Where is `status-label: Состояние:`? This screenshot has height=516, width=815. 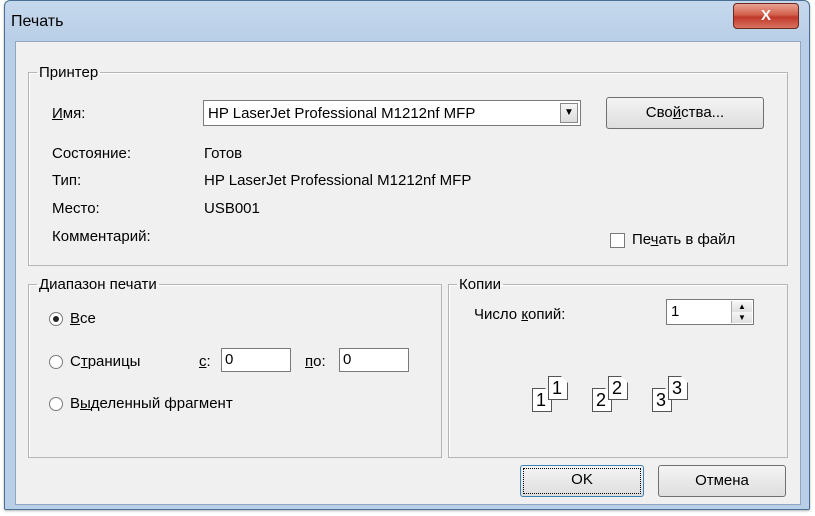
status-label: Состояние: is located at coordinates (92, 153).